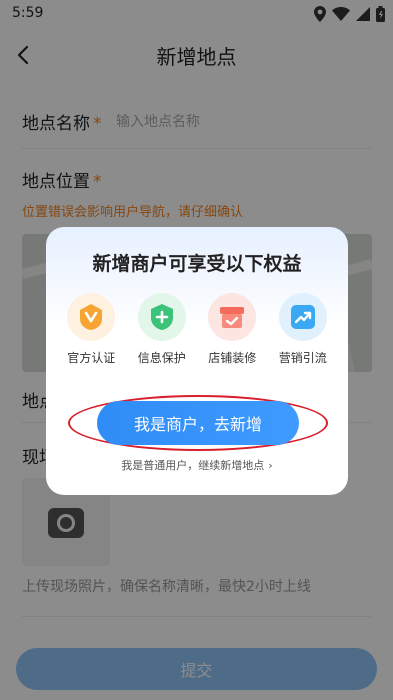 This screenshot has height=700, width=393. What do you see at coordinates (302, 317) in the screenshot?
I see `trend-up-icon` at bounding box center [302, 317].